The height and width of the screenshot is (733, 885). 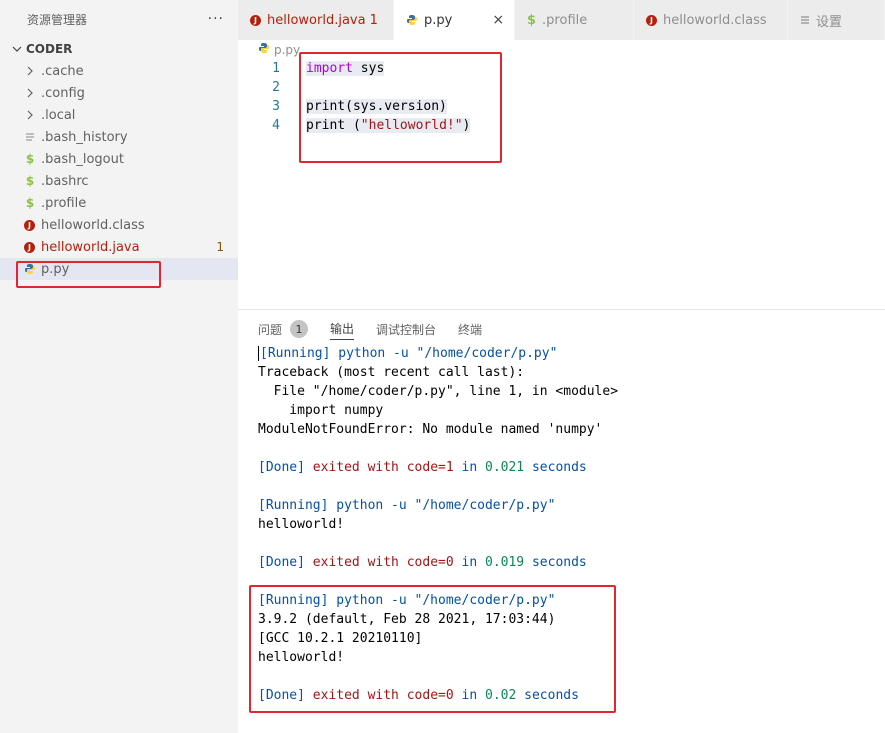 I want to click on settings-lines-icon, so click(x=805, y=20).